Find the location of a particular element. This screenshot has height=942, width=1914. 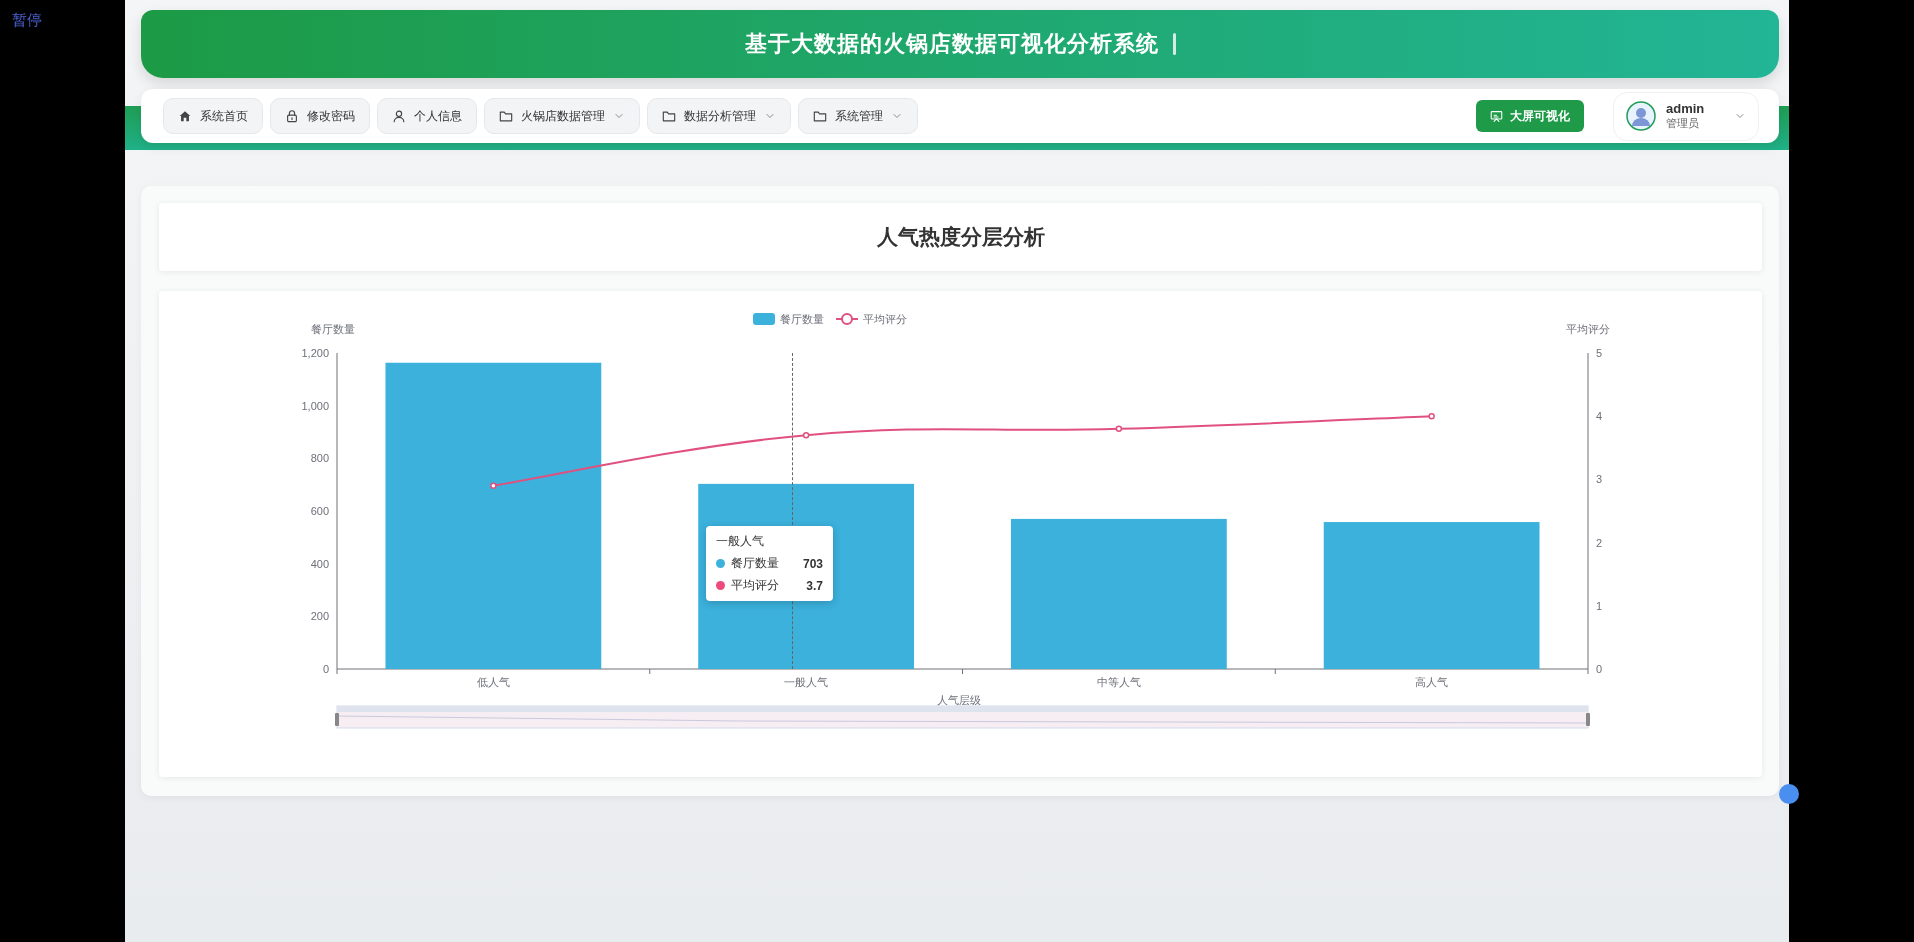

tick-label: 5 is located at coordinates (1599, 353).